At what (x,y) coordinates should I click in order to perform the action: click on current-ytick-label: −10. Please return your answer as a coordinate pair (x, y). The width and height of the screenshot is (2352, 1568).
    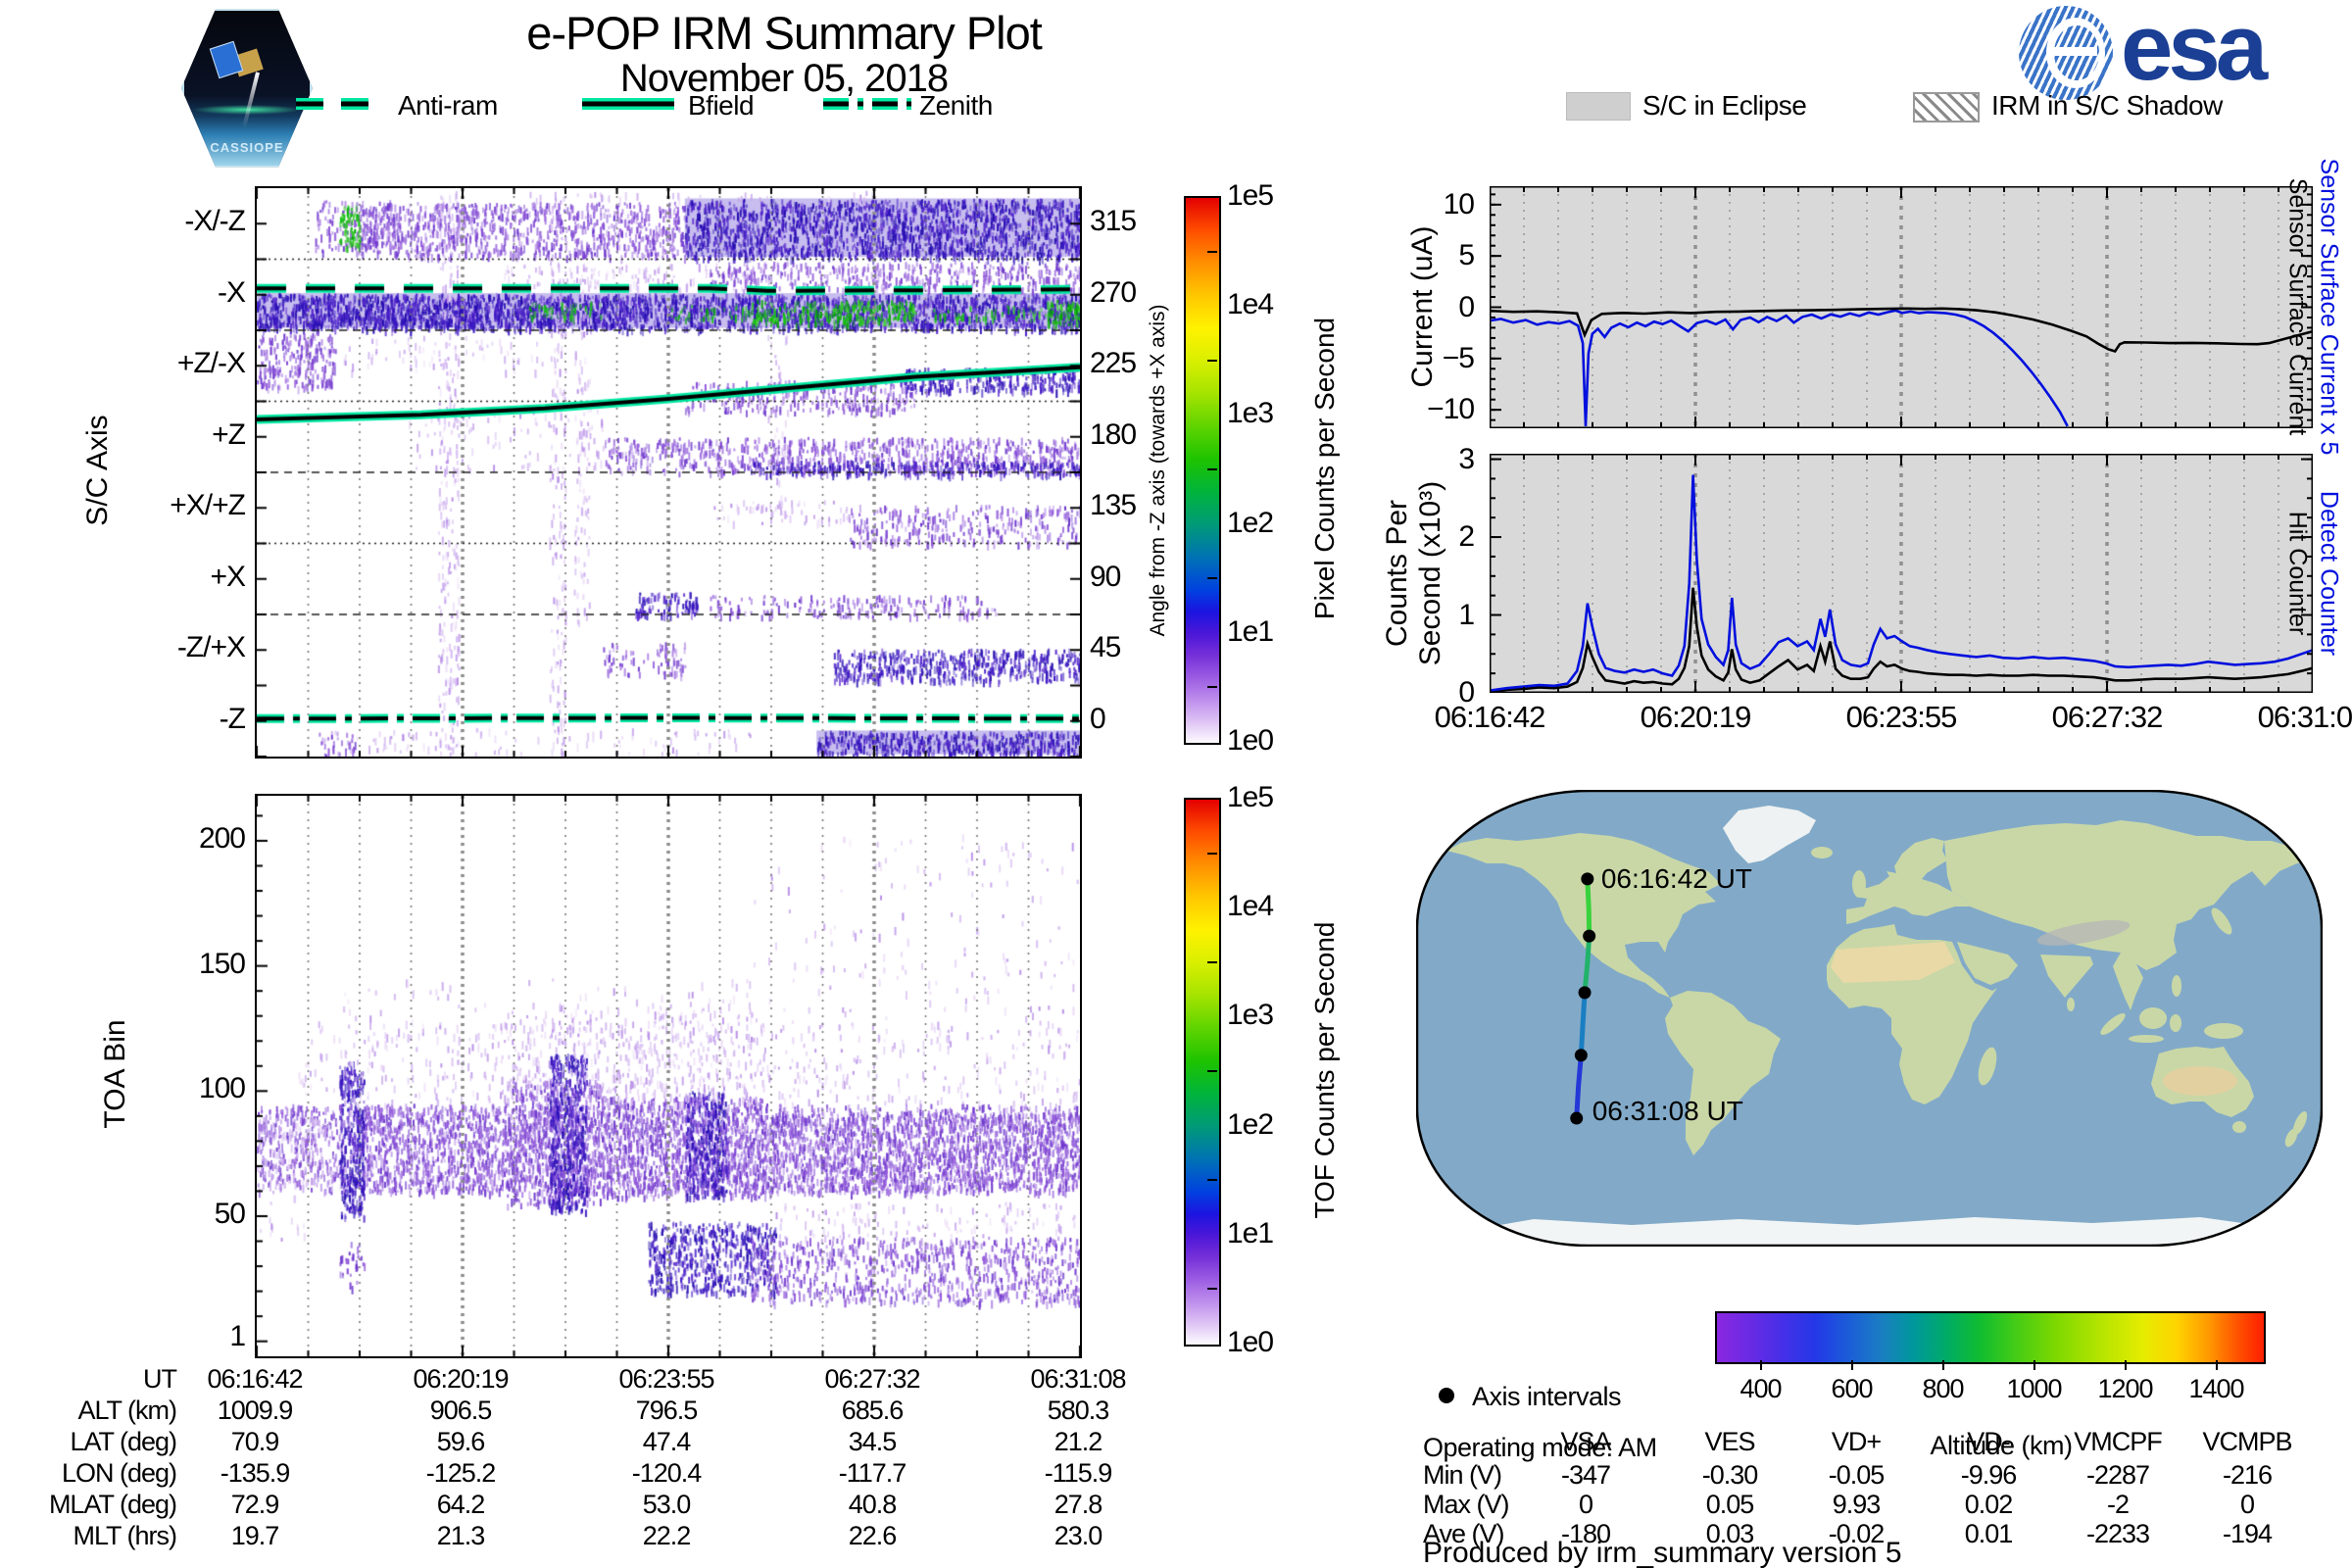
    Looking at the image, I should click on (1451, 409).